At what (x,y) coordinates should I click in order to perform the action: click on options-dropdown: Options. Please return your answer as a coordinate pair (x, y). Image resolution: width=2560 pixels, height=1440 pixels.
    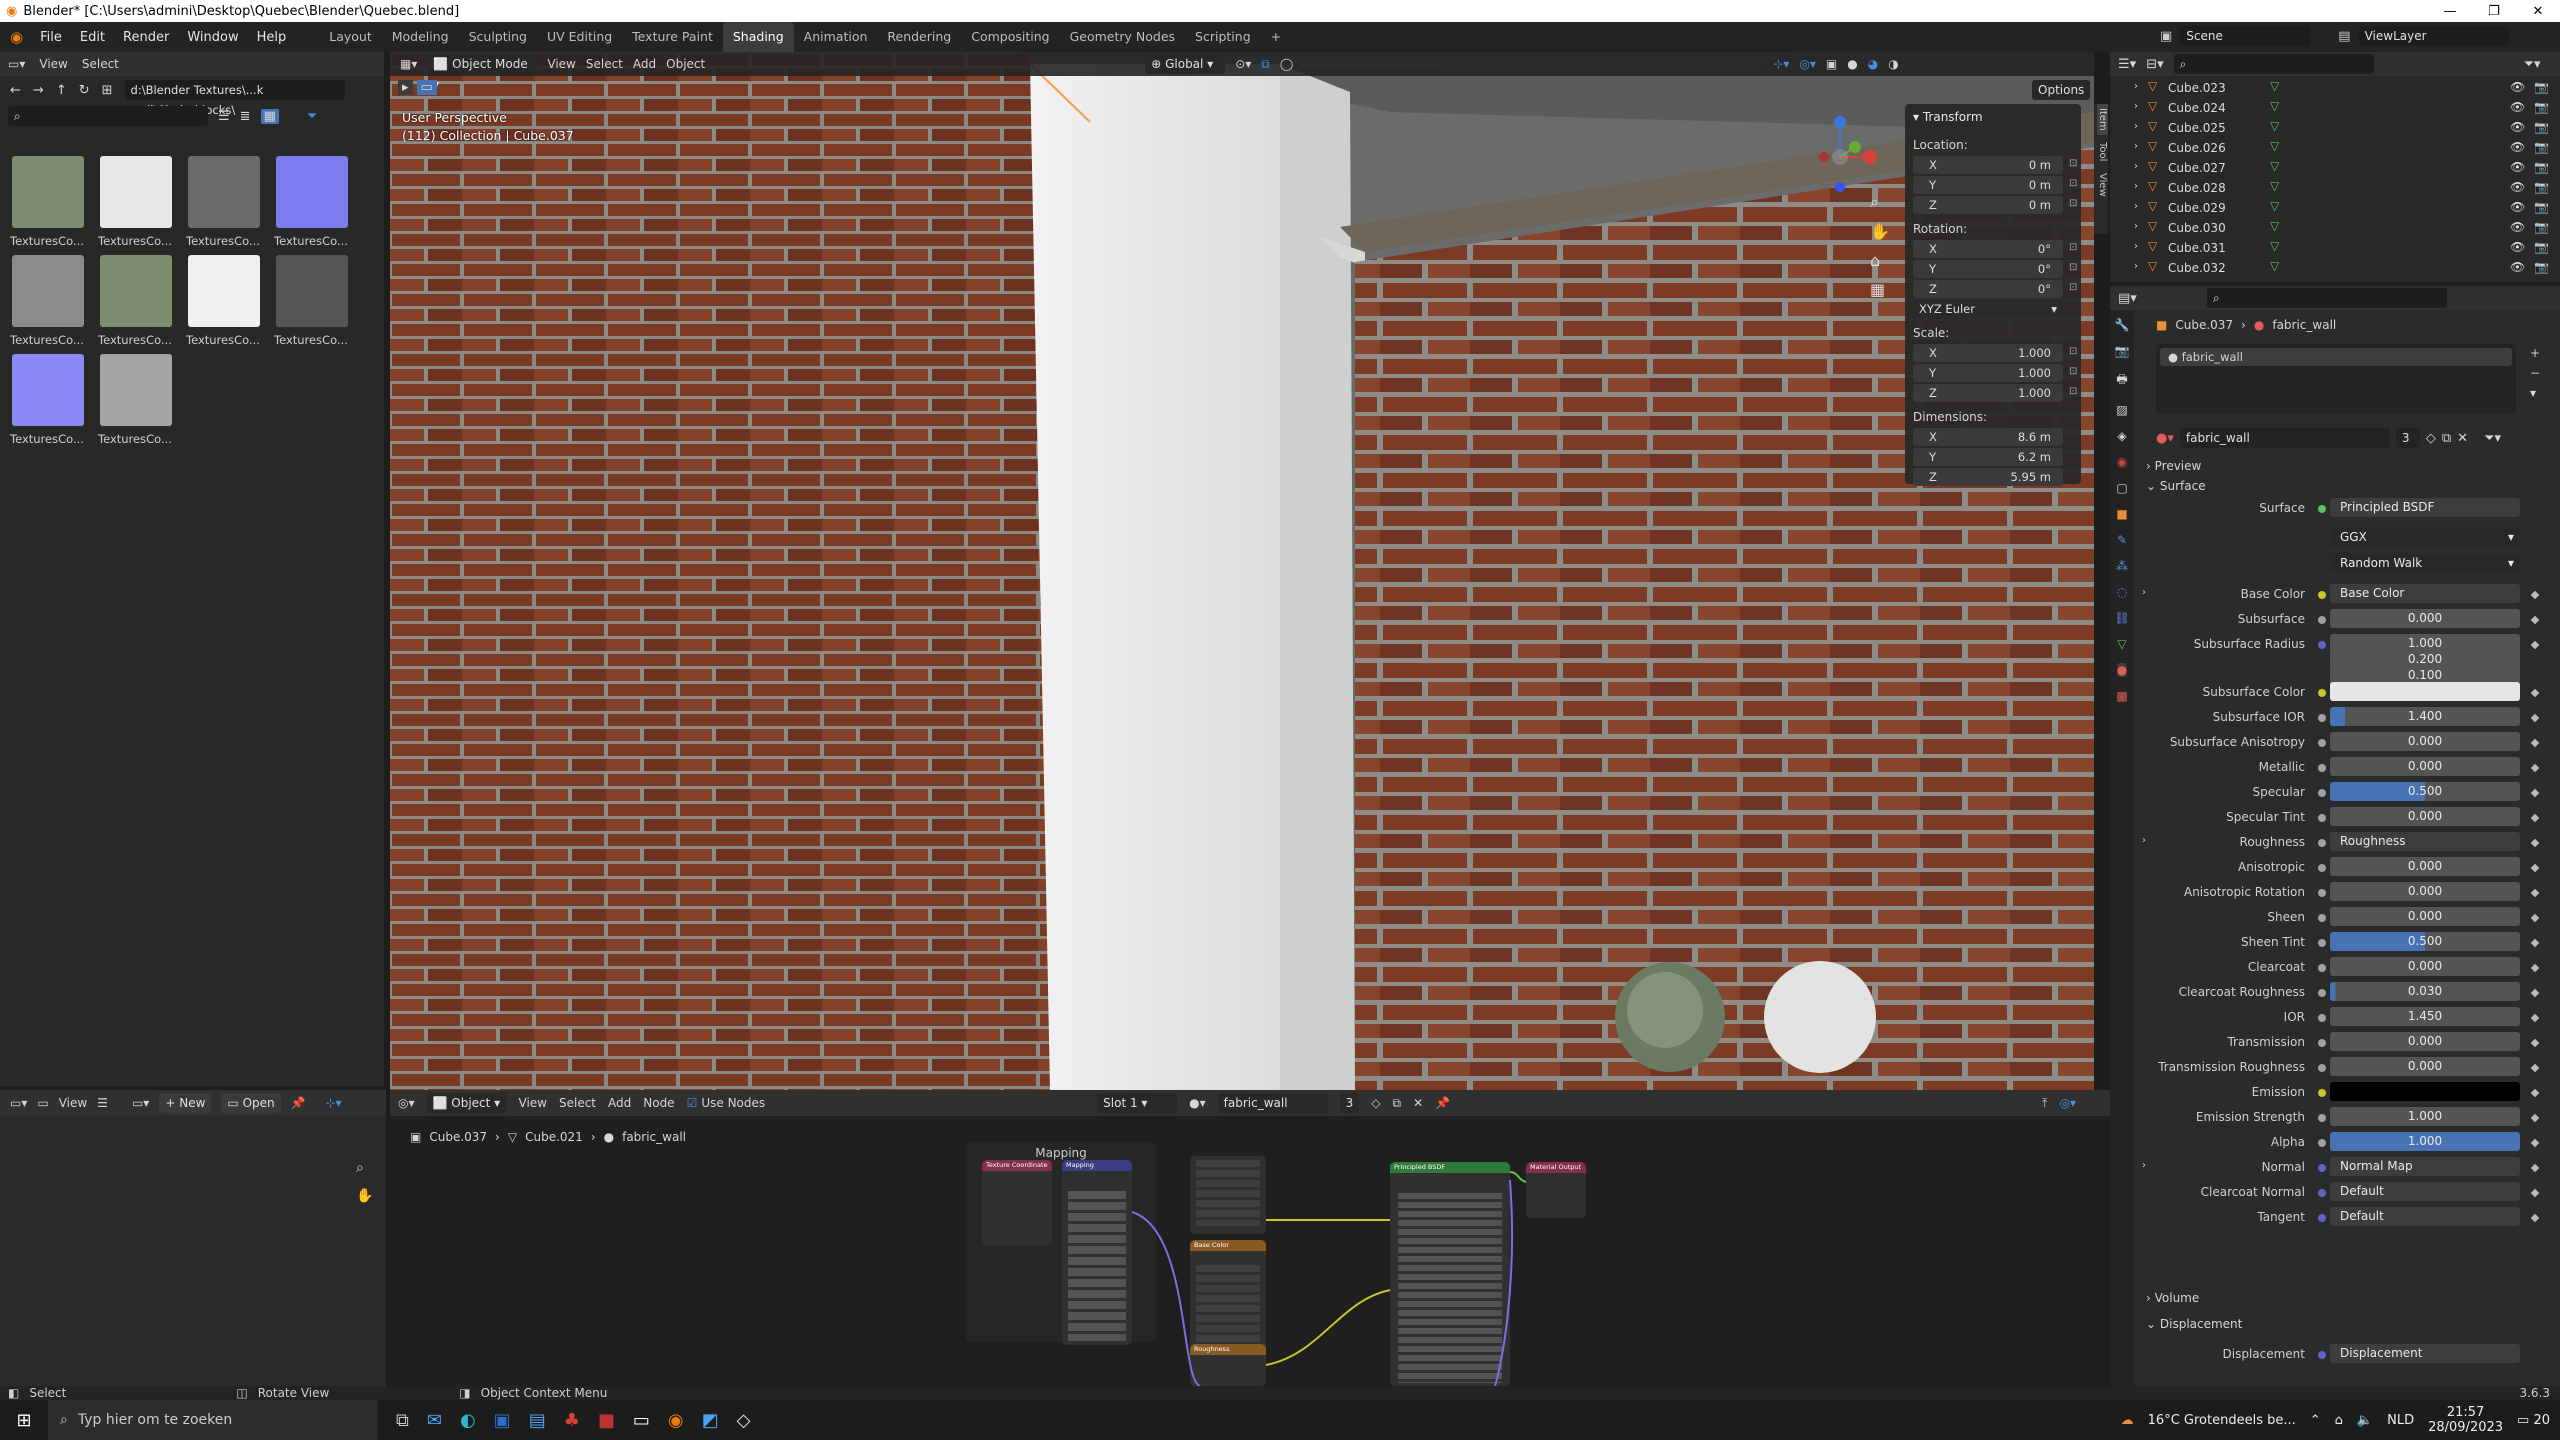
    Looking at the image, I should click on (2061, 90).